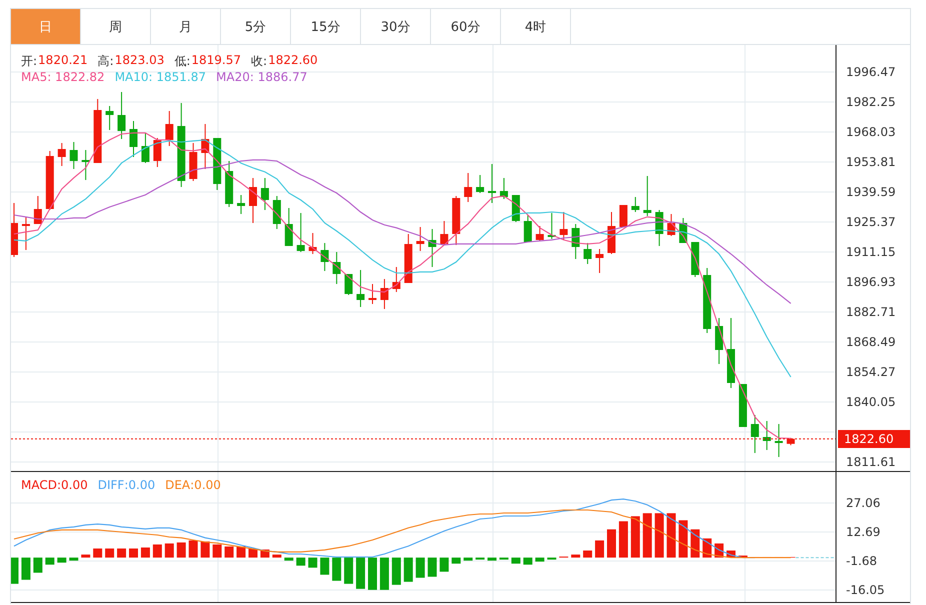 Image resolution: width=926 pixels, height=605 pixels. What do you see at coordinates (111, 485) in the screenshot?
I see `legend-name: DIFF` at bounding box center [111, 485].